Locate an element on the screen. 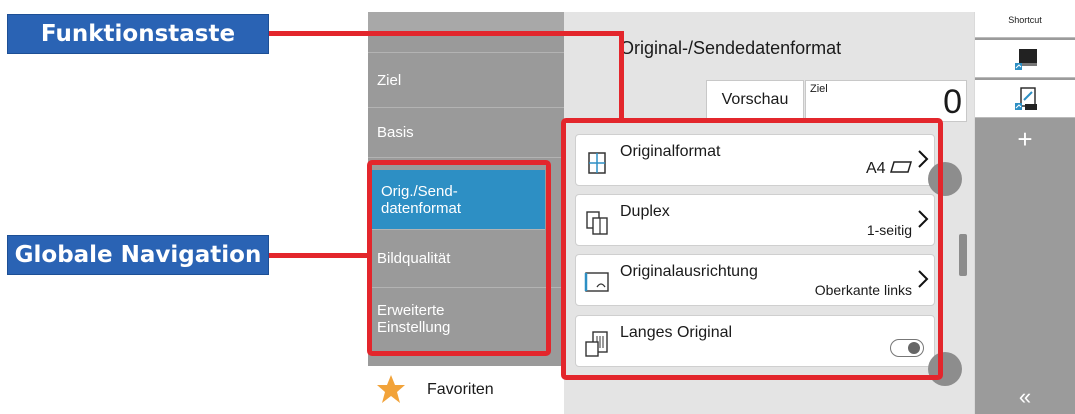  destination-box: Ziel 0 is located at coordinates (886, 101).